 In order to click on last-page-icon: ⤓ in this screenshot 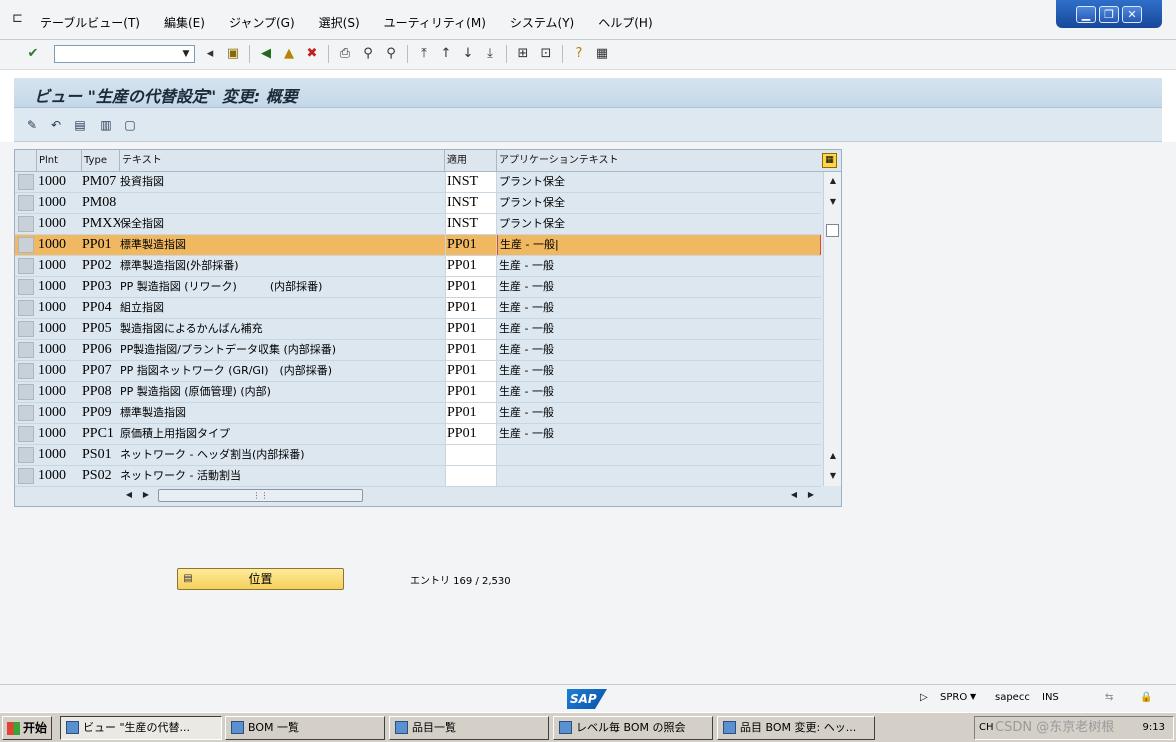, I will do `click(490, 54)`.